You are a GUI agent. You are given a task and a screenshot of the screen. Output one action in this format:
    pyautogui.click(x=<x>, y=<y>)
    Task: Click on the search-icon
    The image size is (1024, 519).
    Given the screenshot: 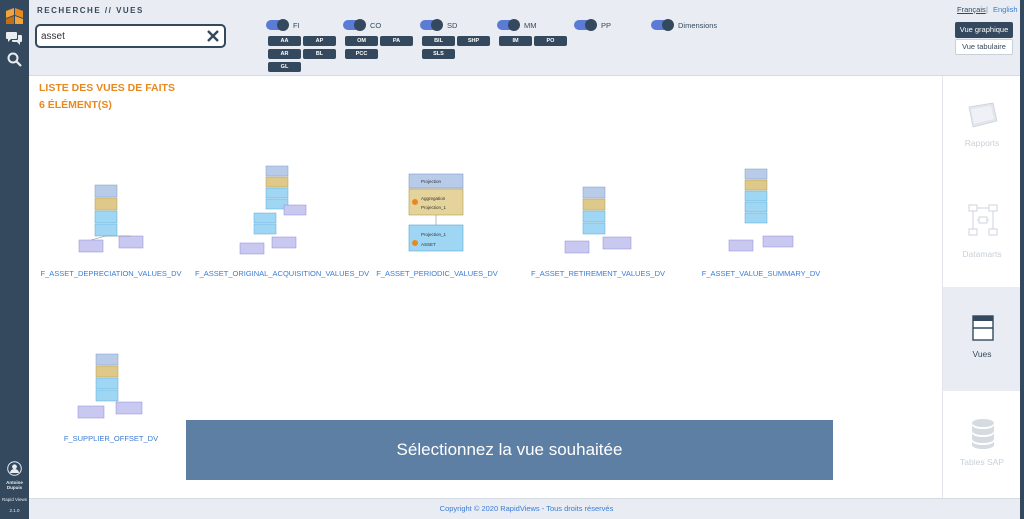 What is the action you would take?
    pyautogui.click(x=14, y=59)
    